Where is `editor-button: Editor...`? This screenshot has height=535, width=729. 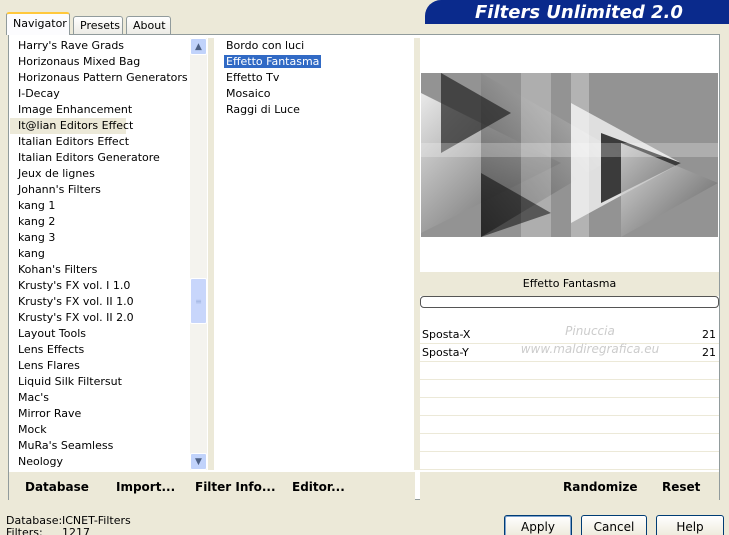
editor-button: Editor... is located at coordinates (318, 487).